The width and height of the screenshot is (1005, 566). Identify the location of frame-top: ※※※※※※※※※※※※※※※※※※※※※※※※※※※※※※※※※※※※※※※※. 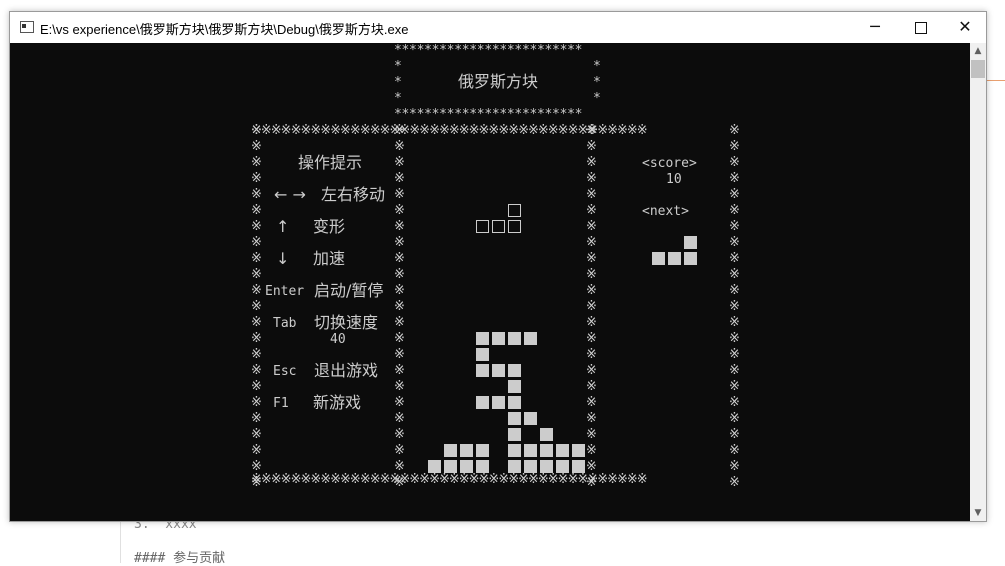
(449, 130).